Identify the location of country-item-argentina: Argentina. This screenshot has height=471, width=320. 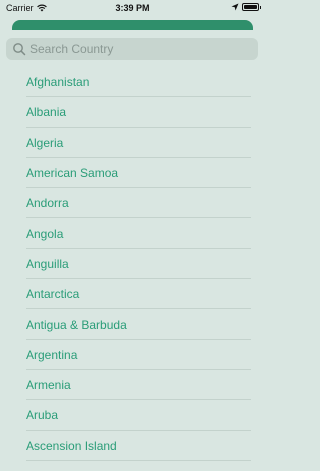
(132, 355).